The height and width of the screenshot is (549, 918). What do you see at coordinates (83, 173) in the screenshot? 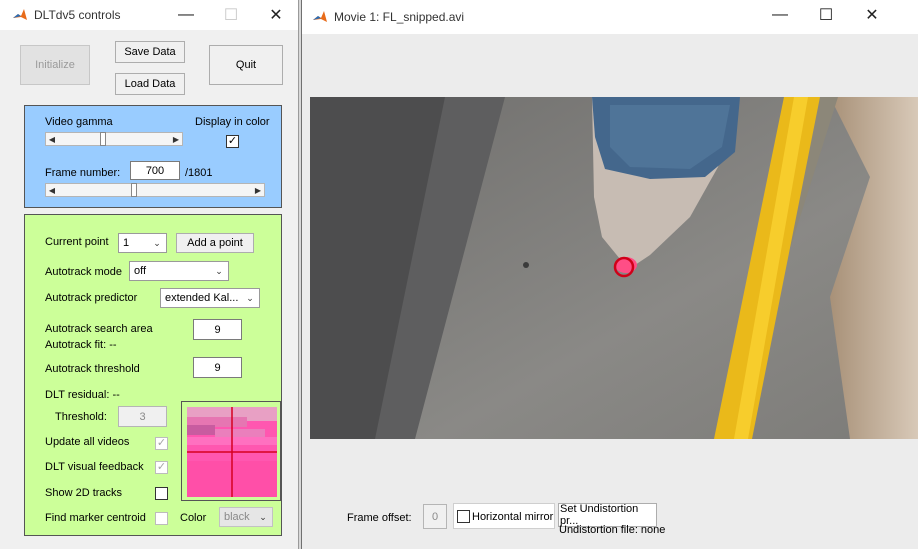
I see `frame-number-label: Frame number:` at bounding box center [83, 173].